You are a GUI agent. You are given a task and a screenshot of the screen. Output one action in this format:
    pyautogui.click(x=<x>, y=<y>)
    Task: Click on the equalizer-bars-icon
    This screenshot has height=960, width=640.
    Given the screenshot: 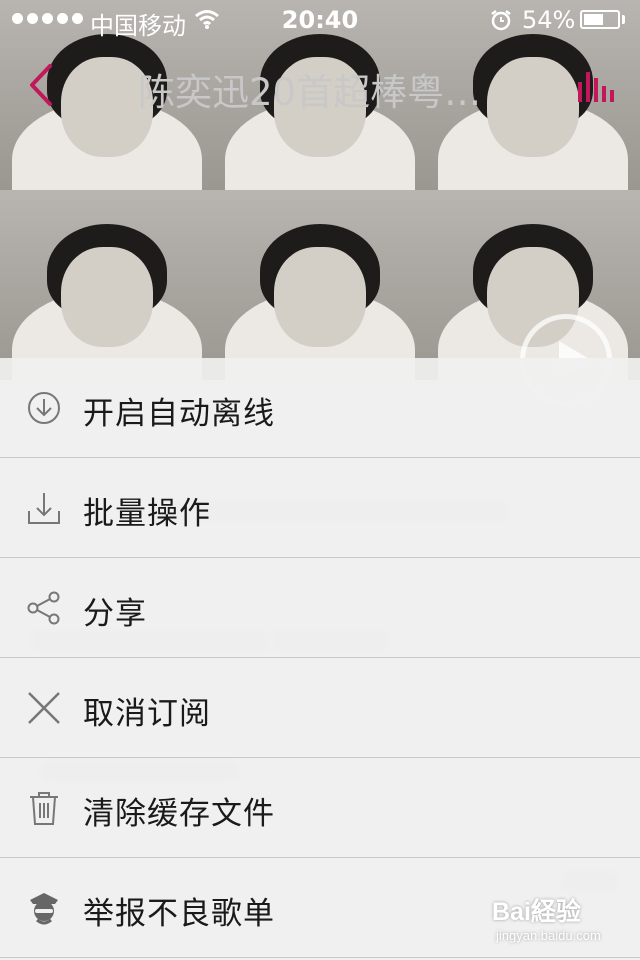 What is the action you would take?
    pyautogui.click(x=596, y=87)
    